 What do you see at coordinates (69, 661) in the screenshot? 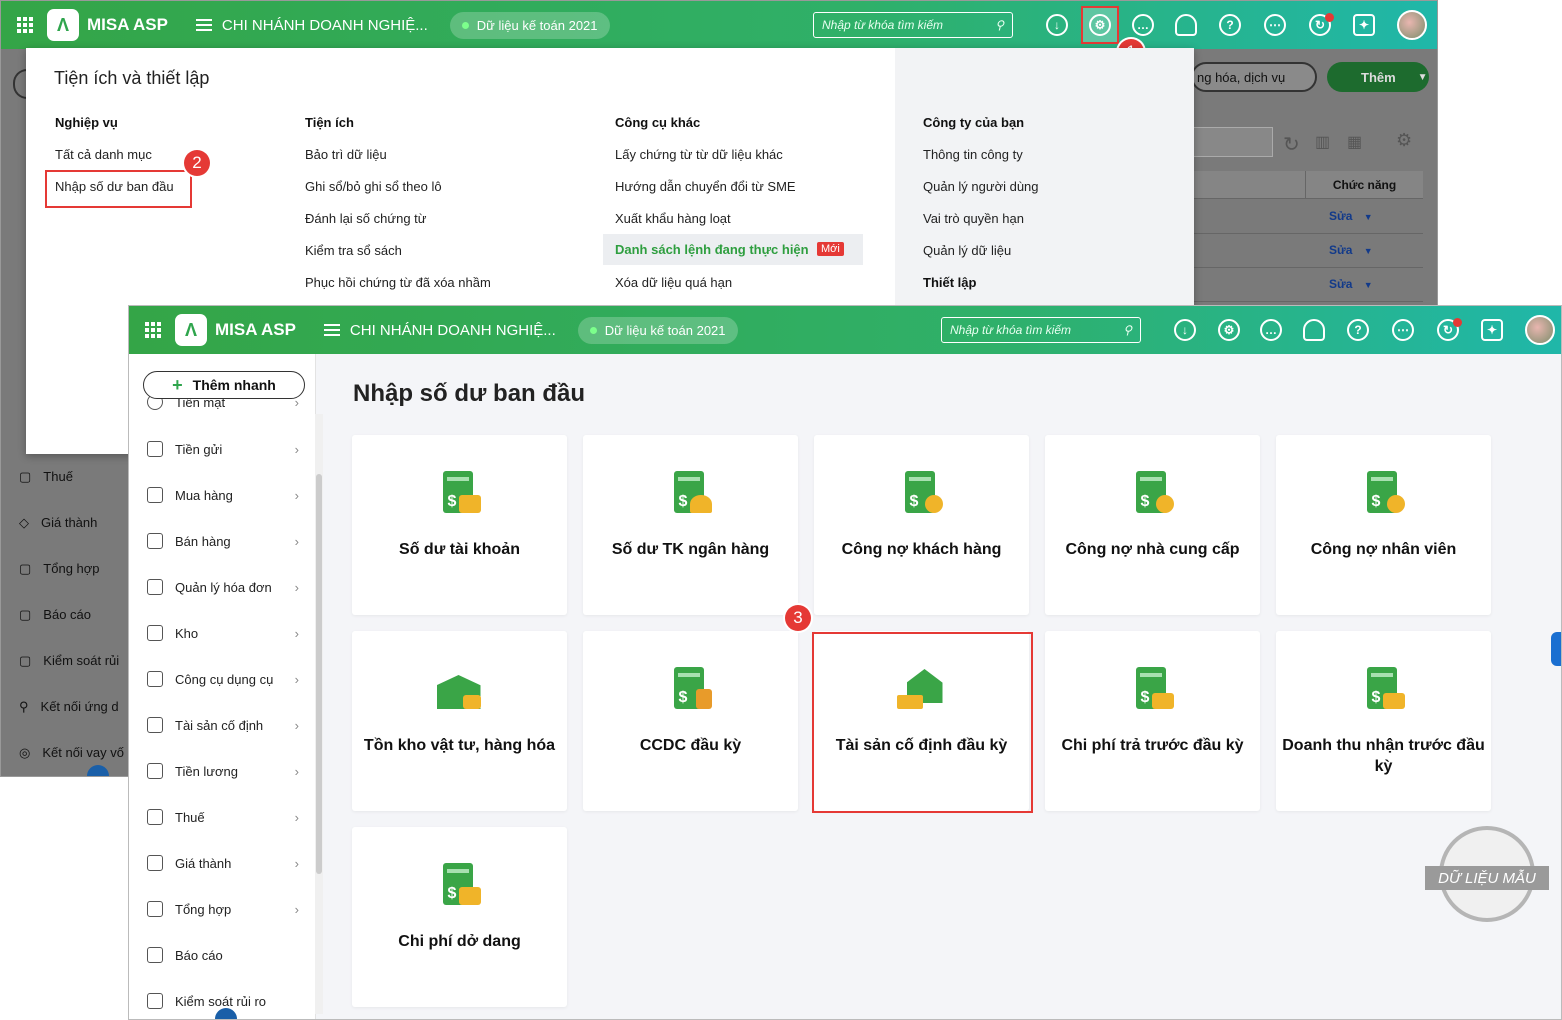
I see `back-sidebar-item: ▢ Kiểm soát rủi` at bounding box center [69, 661].